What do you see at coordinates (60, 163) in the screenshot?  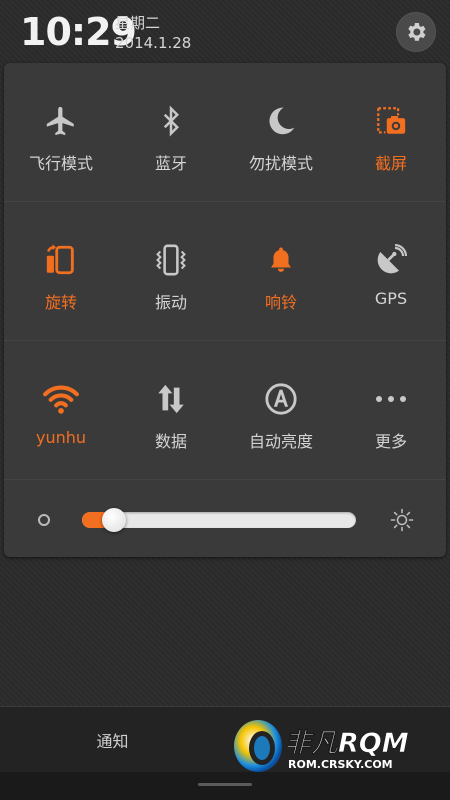 I see `toggle-label: 飞行模式` at bounding box center [60, 163].